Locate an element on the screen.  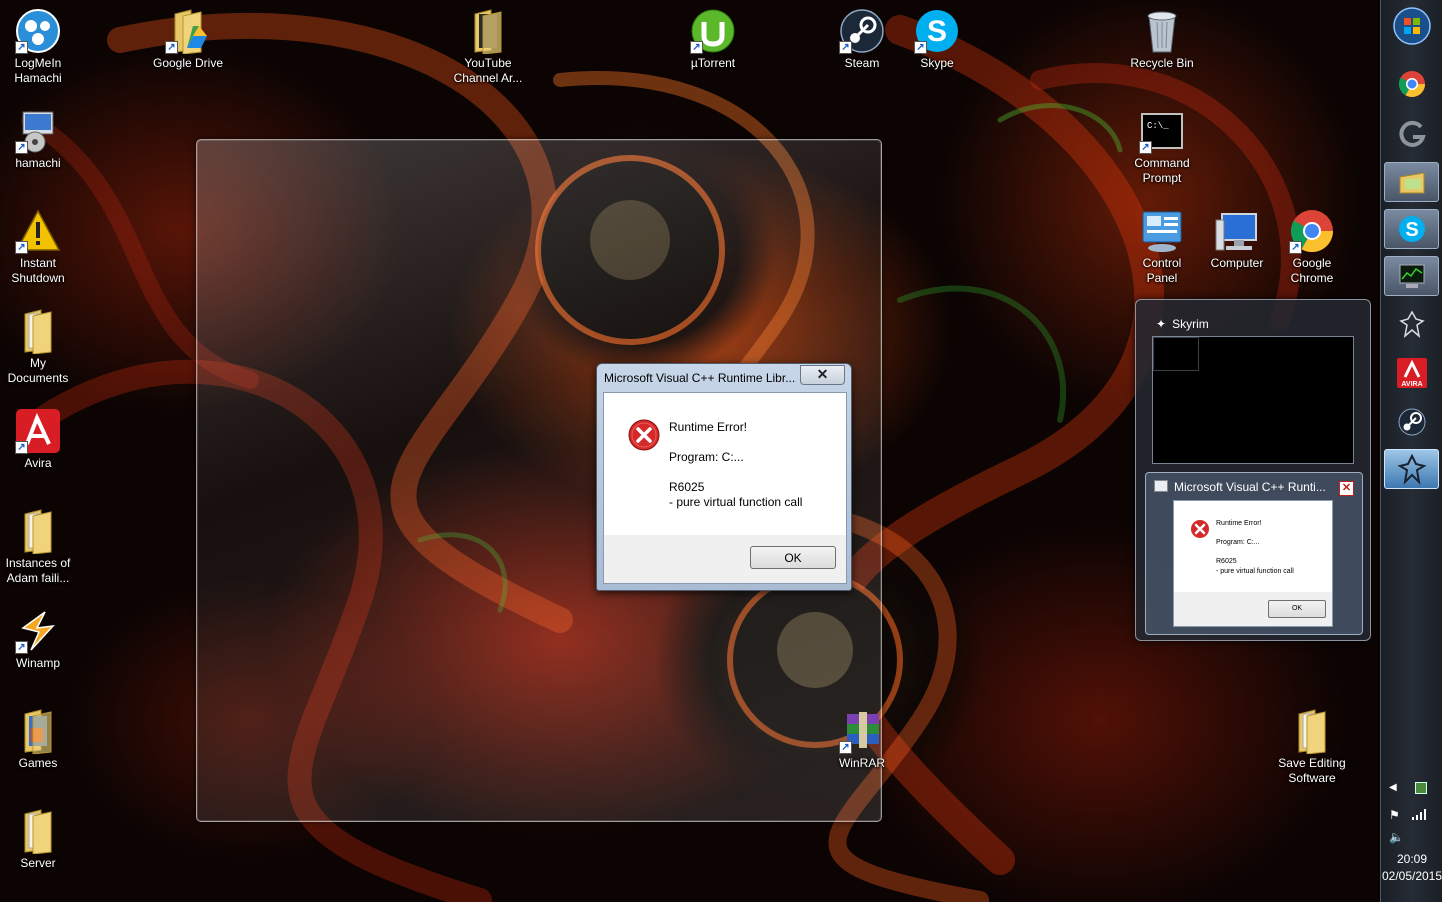
clock-time: 20:09 is located at coordinates (1411, 859).